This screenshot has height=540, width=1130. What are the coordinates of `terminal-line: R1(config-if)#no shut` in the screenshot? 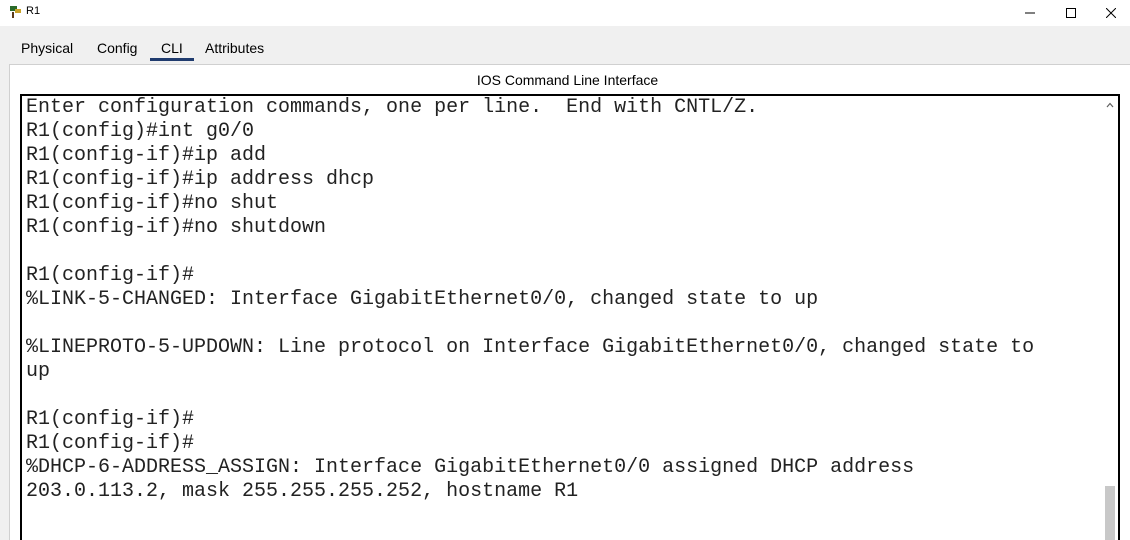 It's located at (152, 203).